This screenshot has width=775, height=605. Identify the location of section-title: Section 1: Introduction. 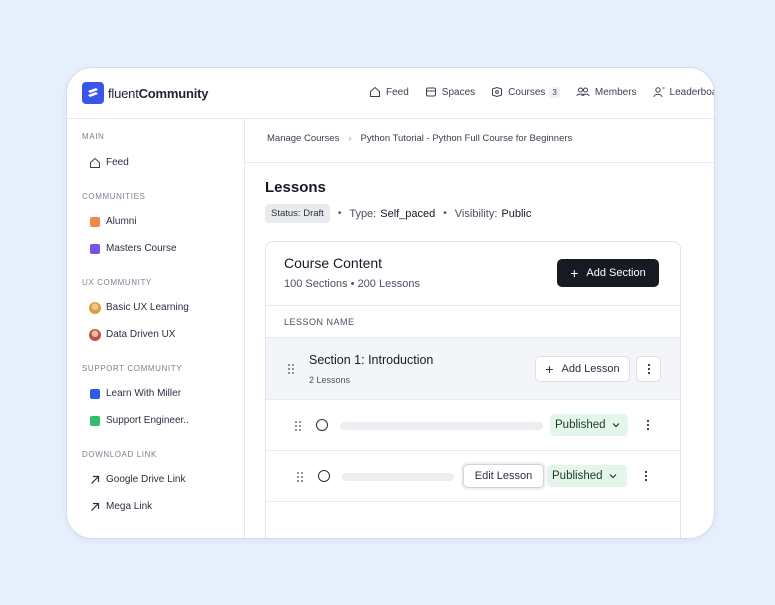
(371, 360).